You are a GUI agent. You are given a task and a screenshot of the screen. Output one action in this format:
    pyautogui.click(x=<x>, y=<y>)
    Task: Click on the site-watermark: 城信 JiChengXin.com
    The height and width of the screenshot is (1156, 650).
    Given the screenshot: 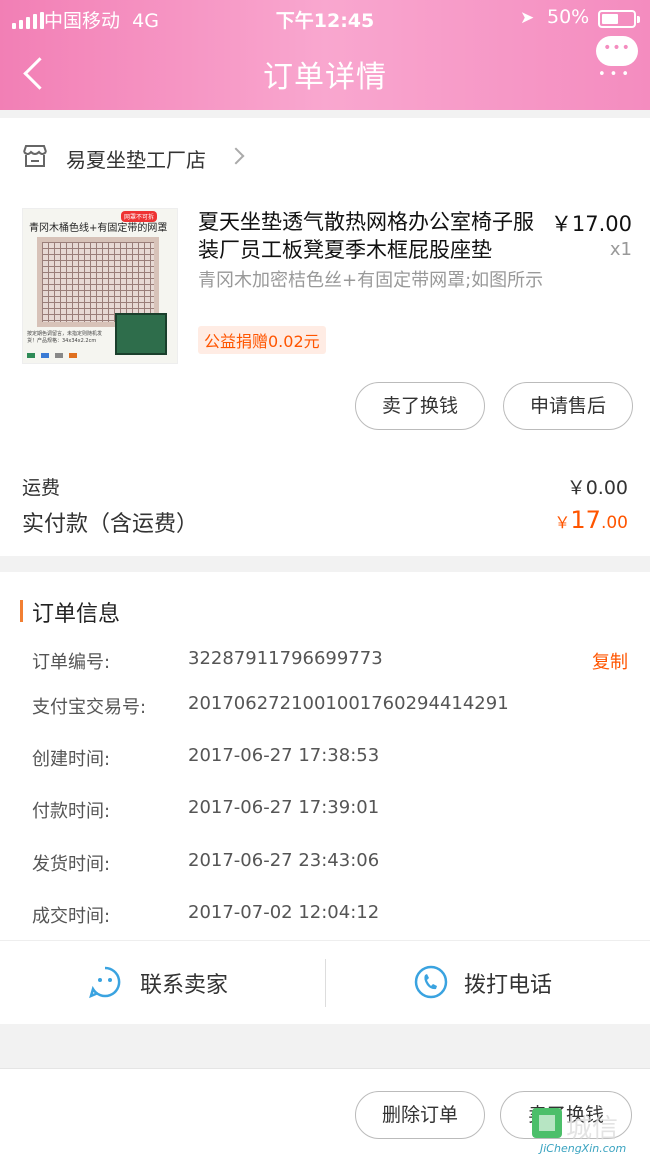 What is the action you would take?
    pyautogui.click(x=591, y=1131)
    